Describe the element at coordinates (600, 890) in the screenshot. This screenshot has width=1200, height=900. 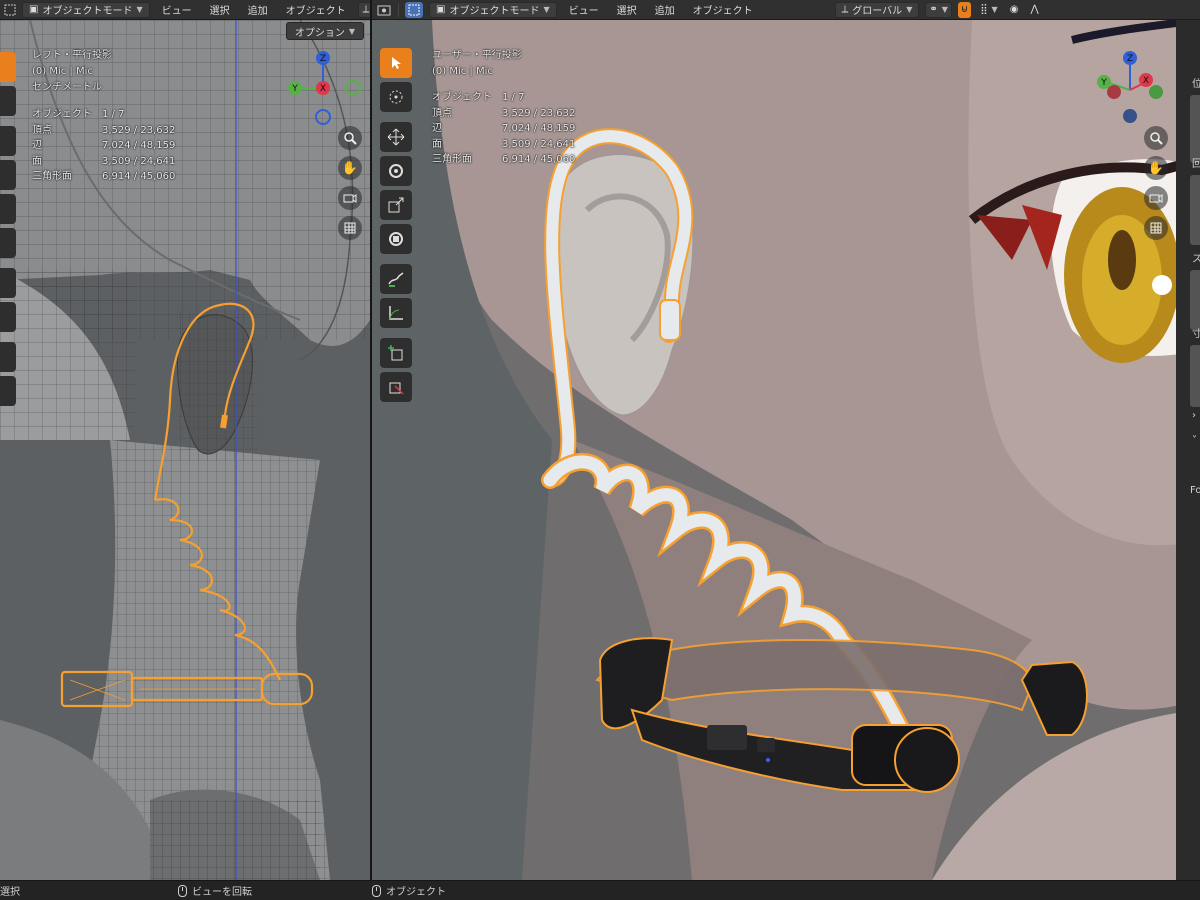
I see `status-bar: 選択 ビューを回転 オブジェクト` at that location.